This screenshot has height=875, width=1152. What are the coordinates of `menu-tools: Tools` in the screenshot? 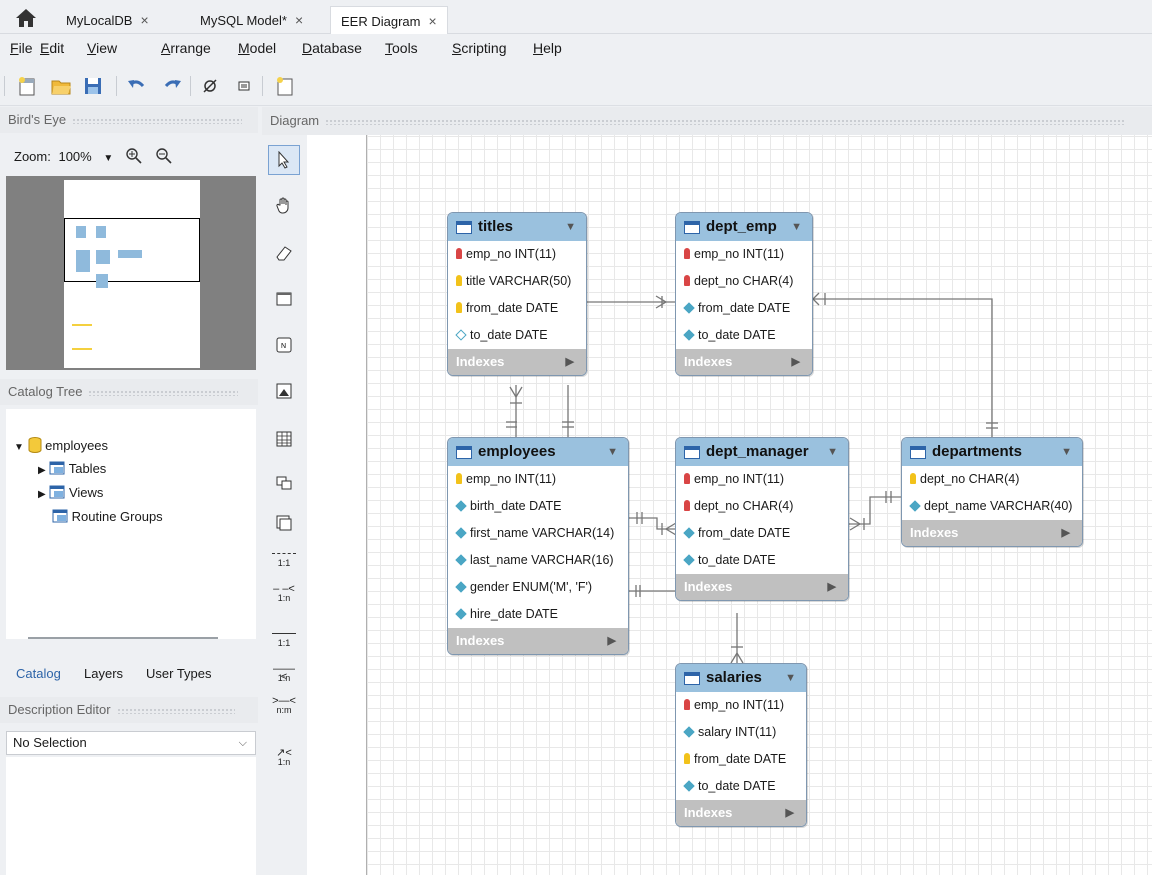 It's located at (401, 48).